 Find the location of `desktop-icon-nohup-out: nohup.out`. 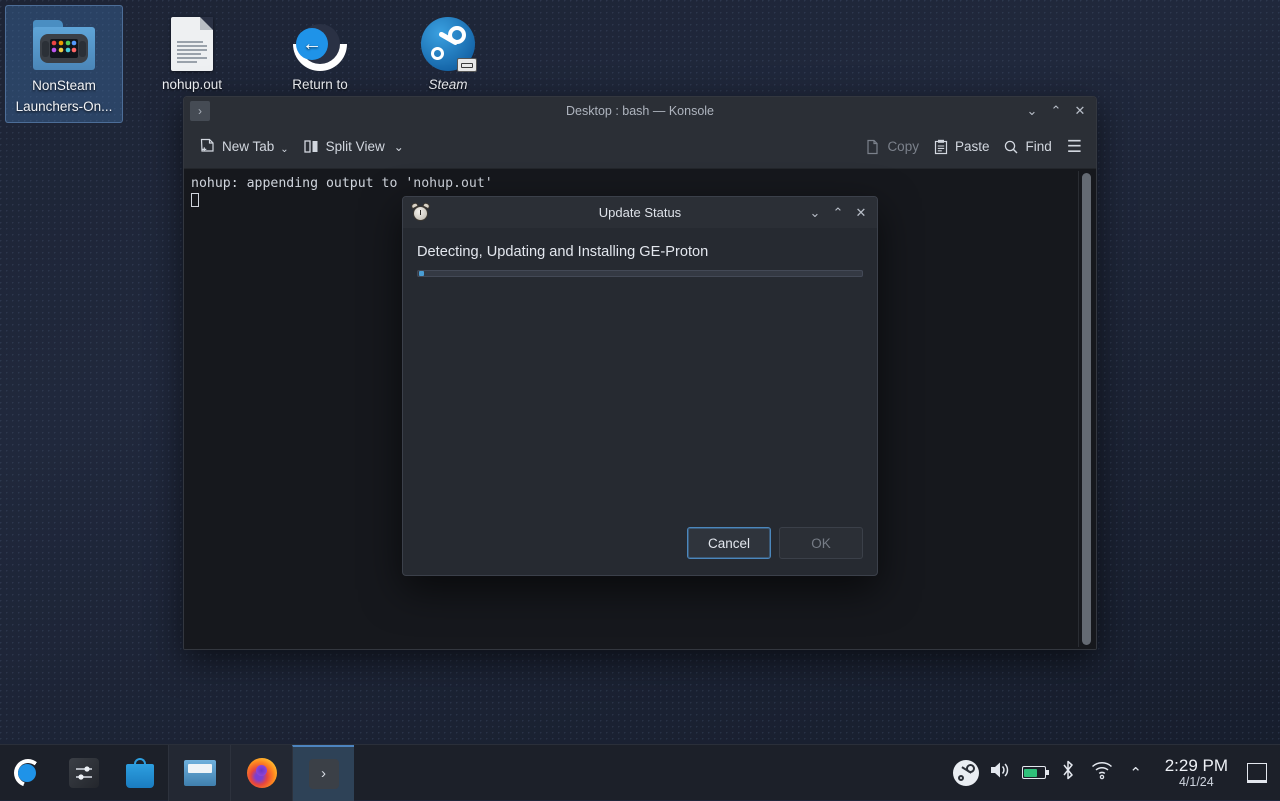

desktop-icon-nohup-out: nohup.out is located at coordinates (192, 50).